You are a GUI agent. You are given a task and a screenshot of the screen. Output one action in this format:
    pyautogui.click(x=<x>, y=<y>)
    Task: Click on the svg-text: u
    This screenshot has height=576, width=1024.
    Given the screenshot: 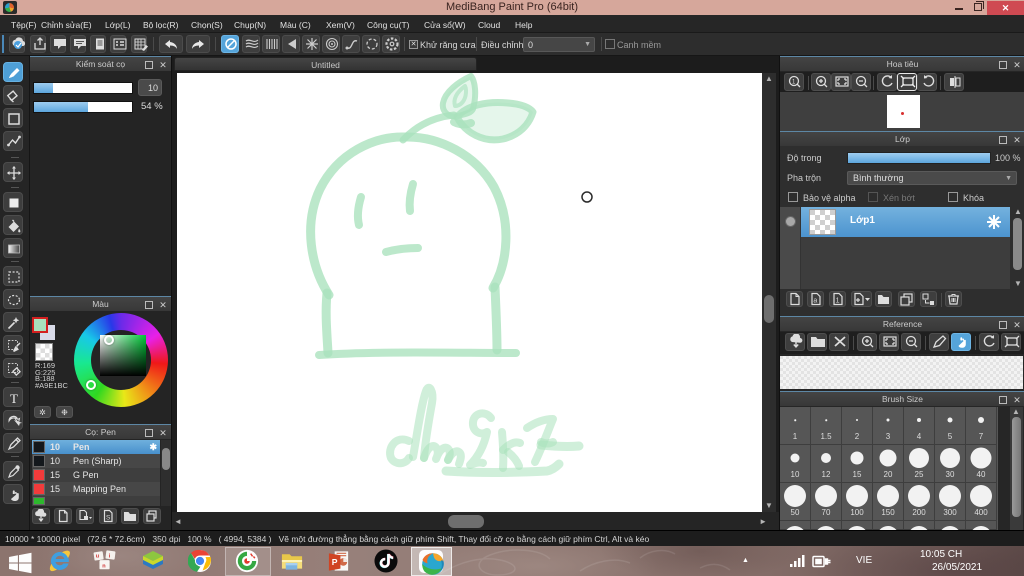 What is the action you would take?
    pyautogui.click(x=97, y=556)
    